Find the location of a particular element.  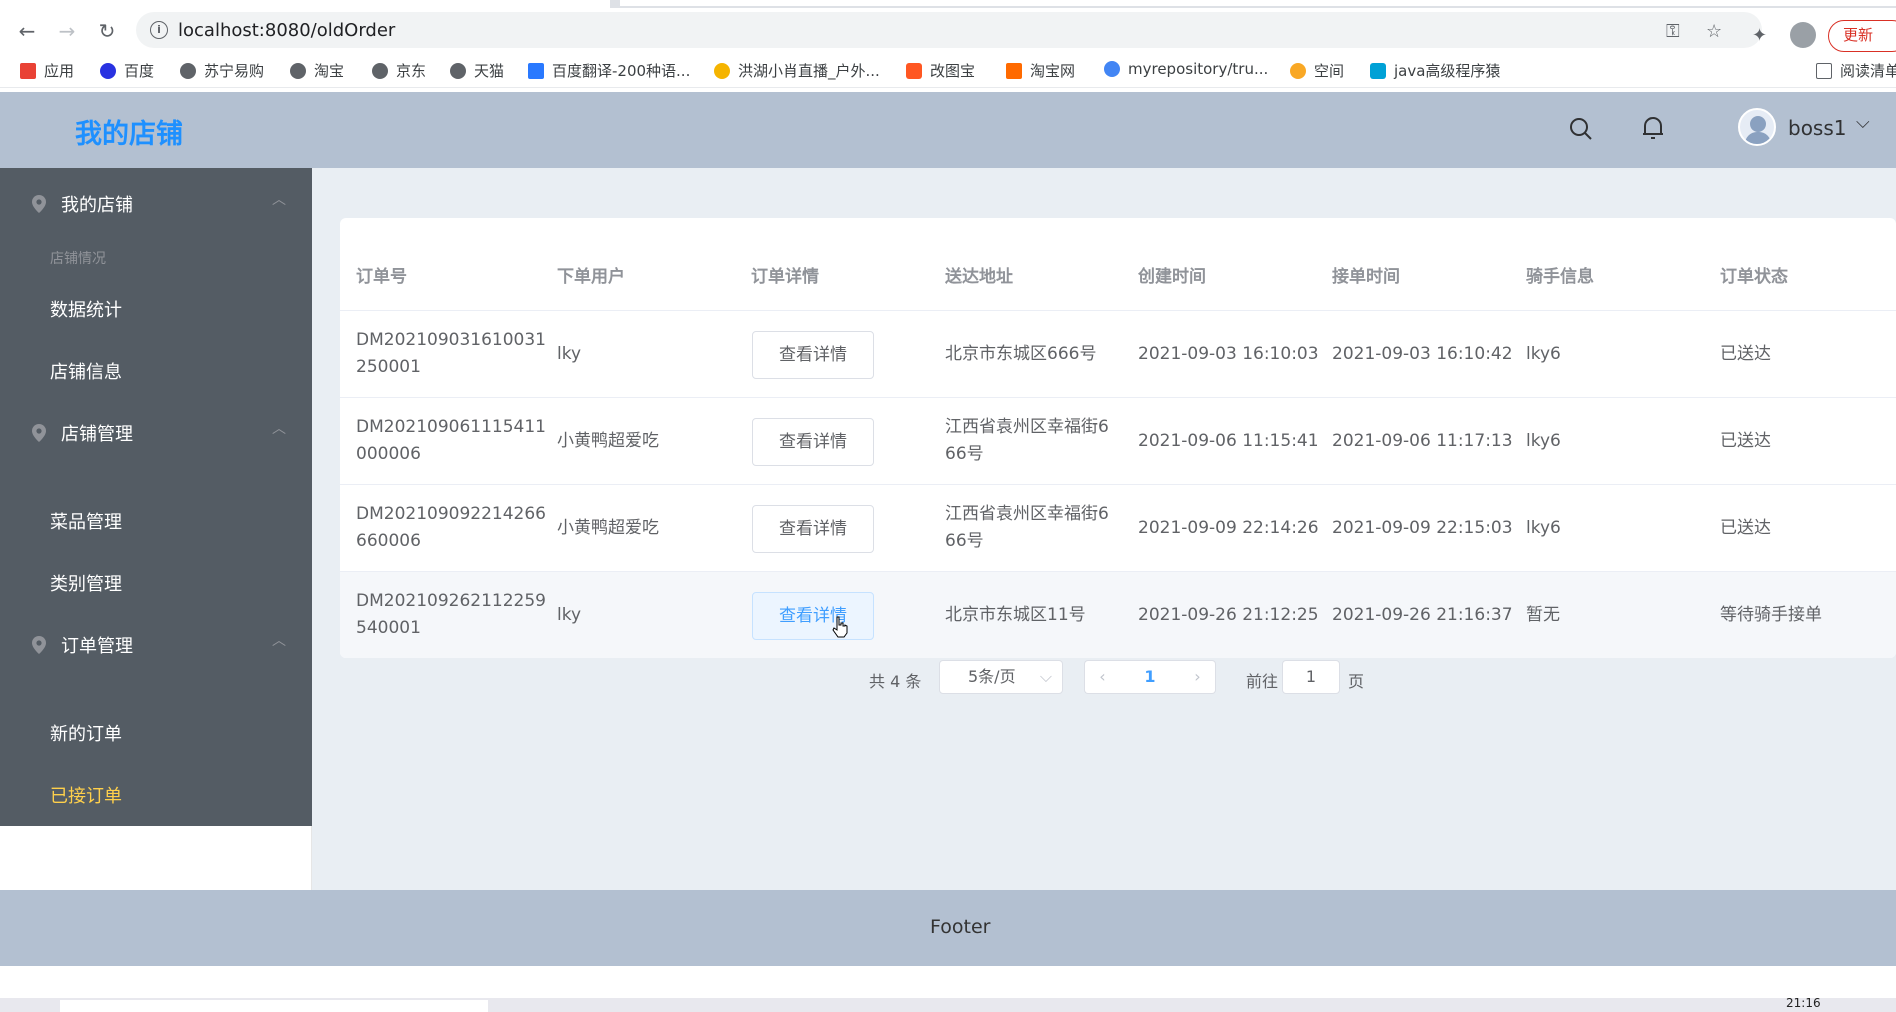

sidebar-spacer is located at coordinates (156, 858).